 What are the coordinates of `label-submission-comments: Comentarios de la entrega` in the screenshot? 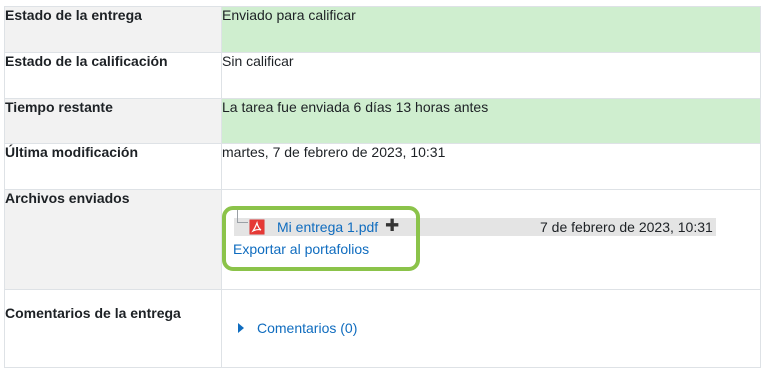 It's located at (113, 328).